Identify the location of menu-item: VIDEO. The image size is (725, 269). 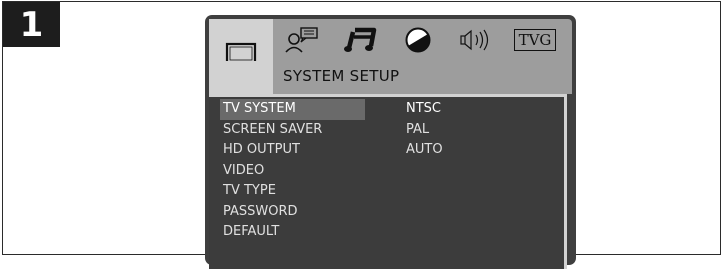
(290, 171).